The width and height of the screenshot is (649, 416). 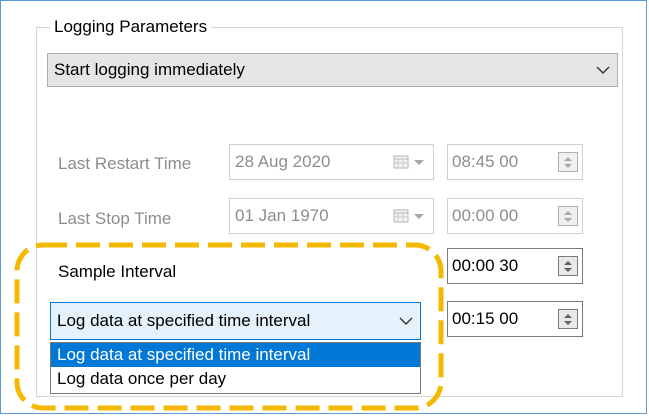 What do you see at coordinates (331, 162) in the screenshot?
I see `last-restart-date-picker: 28 Aug 2020` at bounding box center [331, 162].